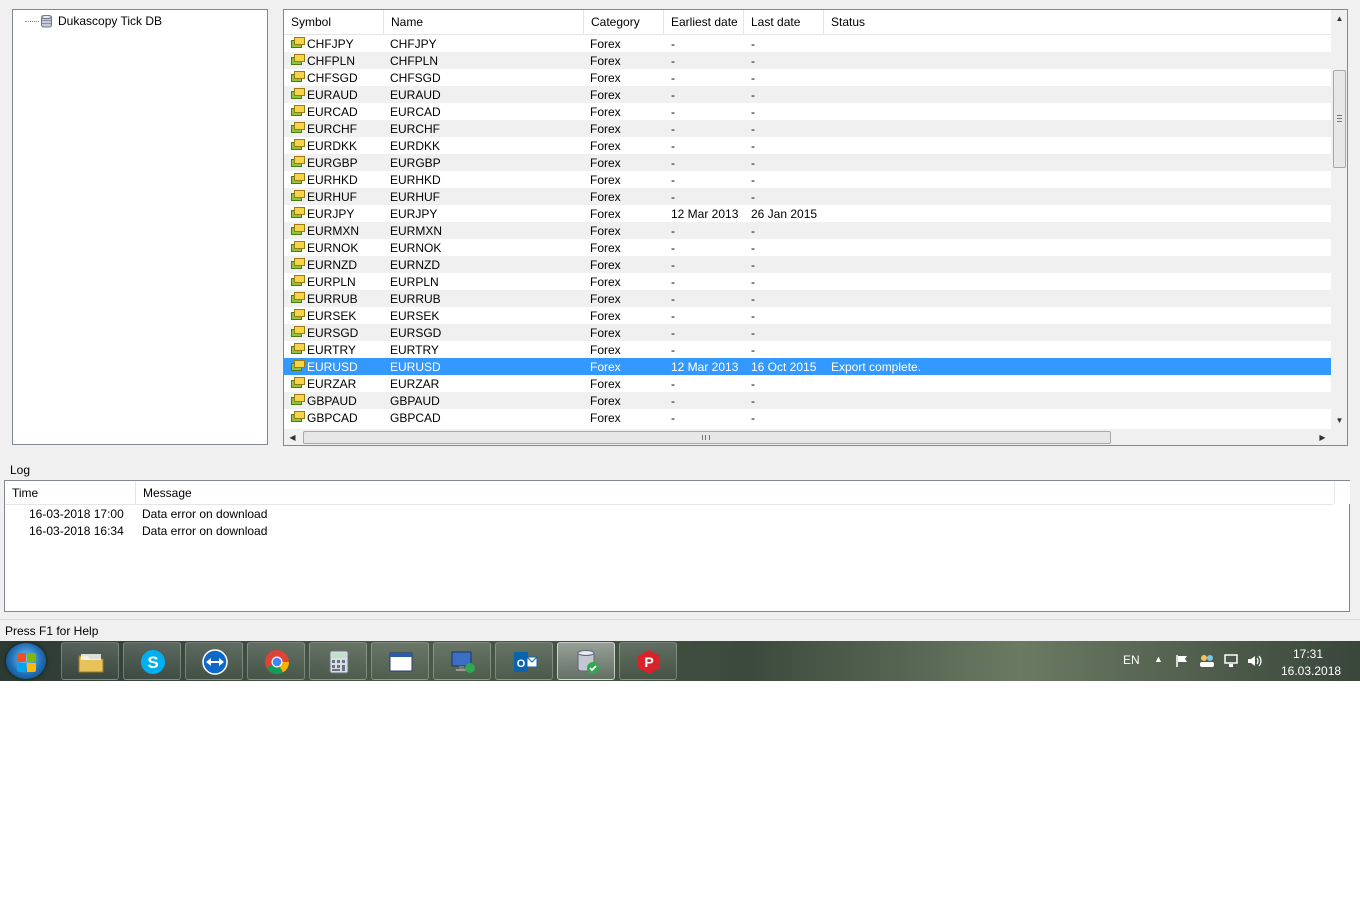 This screenshot has height=897, width=1360. I want to click on log-row: 16-03-2018 16:34 Data error on download, so click(669, 530).